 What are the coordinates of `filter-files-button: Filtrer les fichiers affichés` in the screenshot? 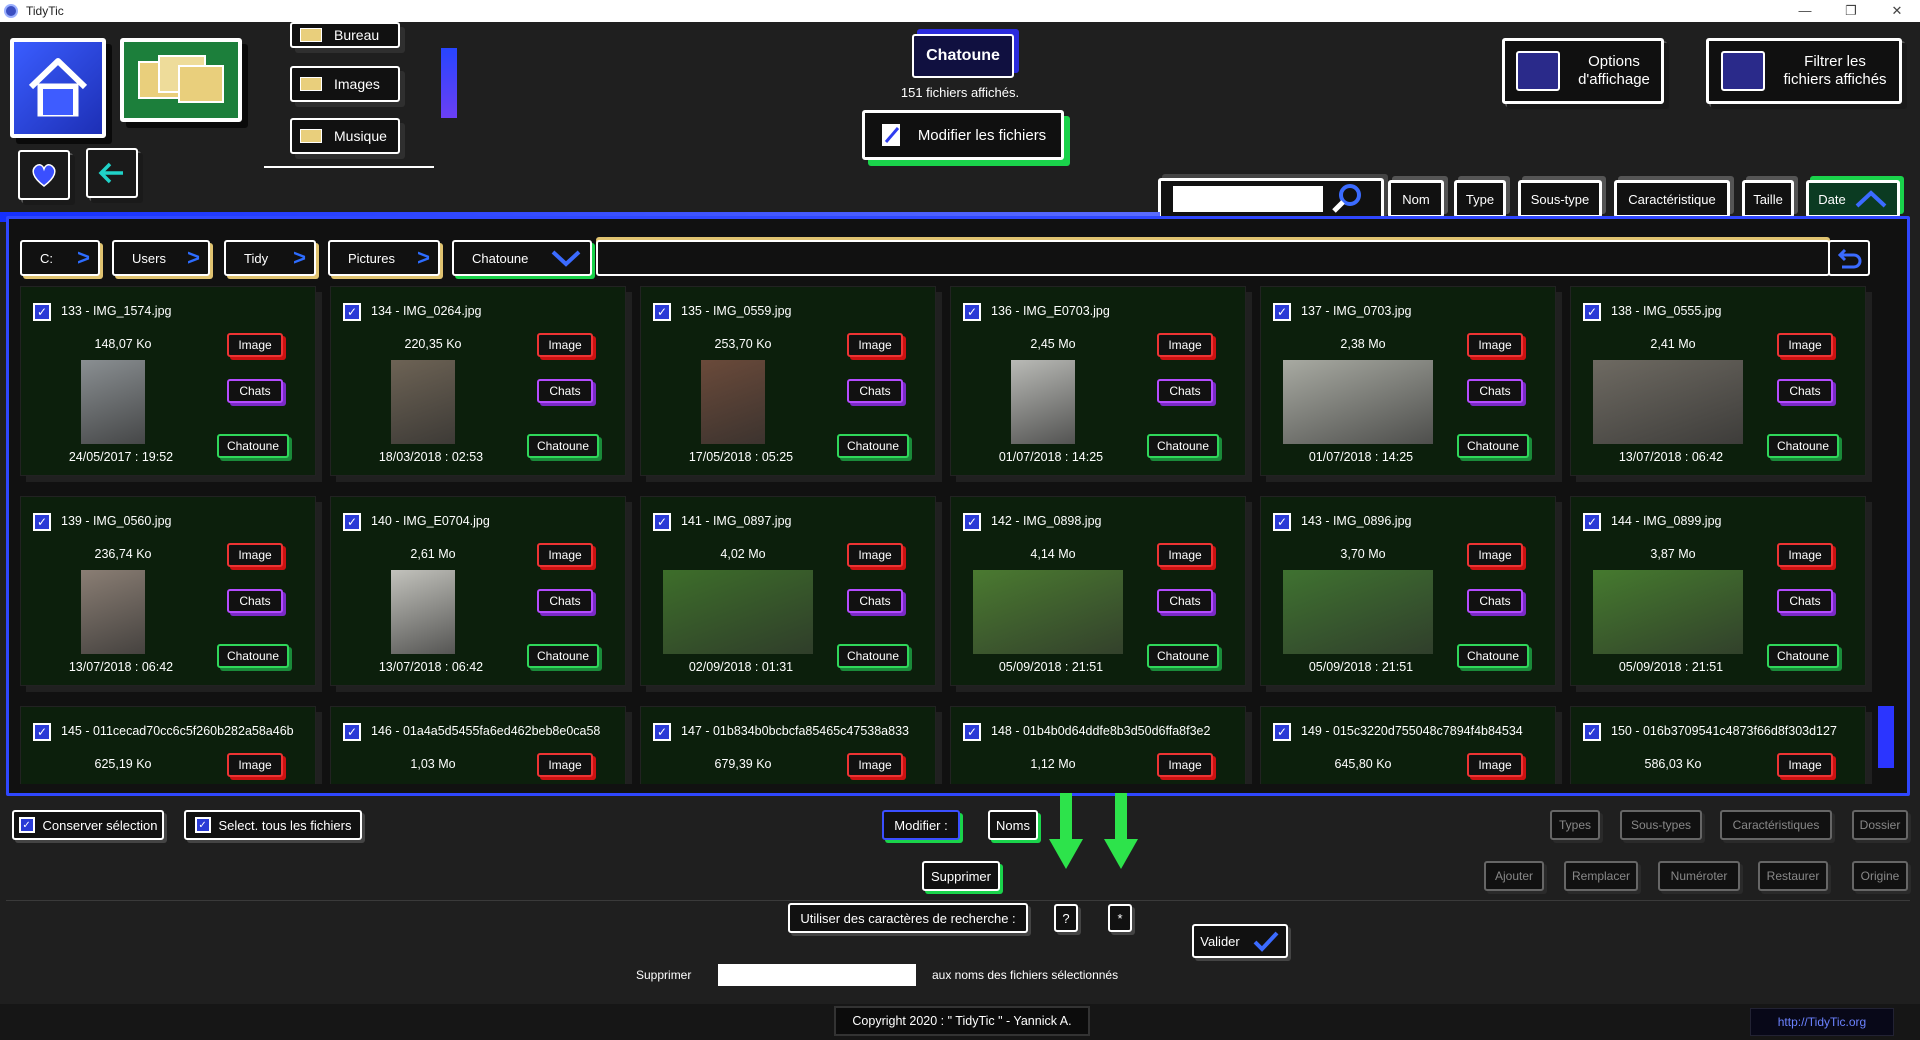 It's located at (1804, 71).